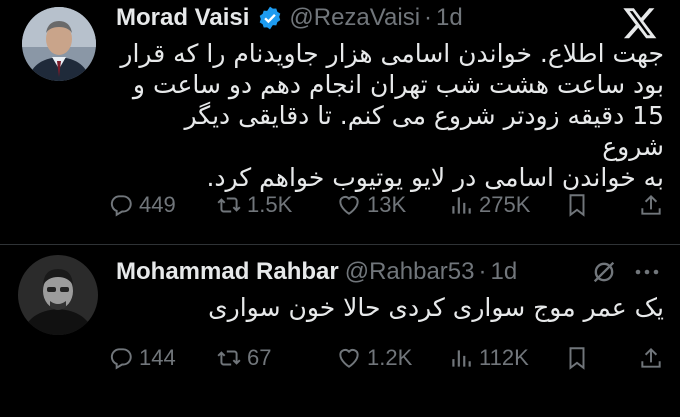 This screenshot has height=417, width=680. I want to click on tweet-actions: 144 67 1.2K 112K, so click(388, 358).